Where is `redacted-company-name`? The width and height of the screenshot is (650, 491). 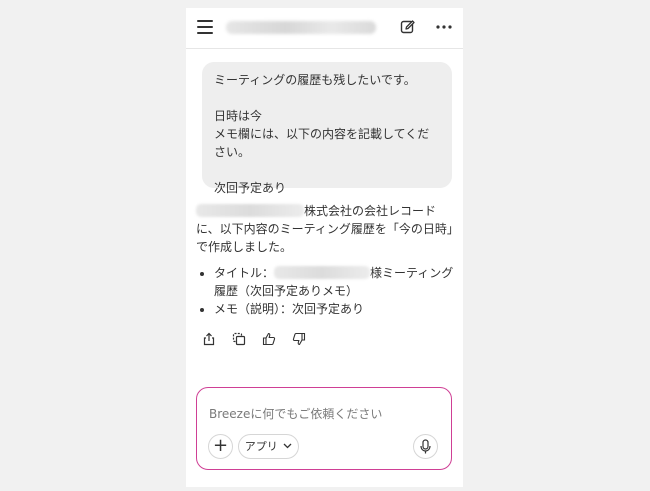
redacted-company-name is located at coordinates (250, 210).